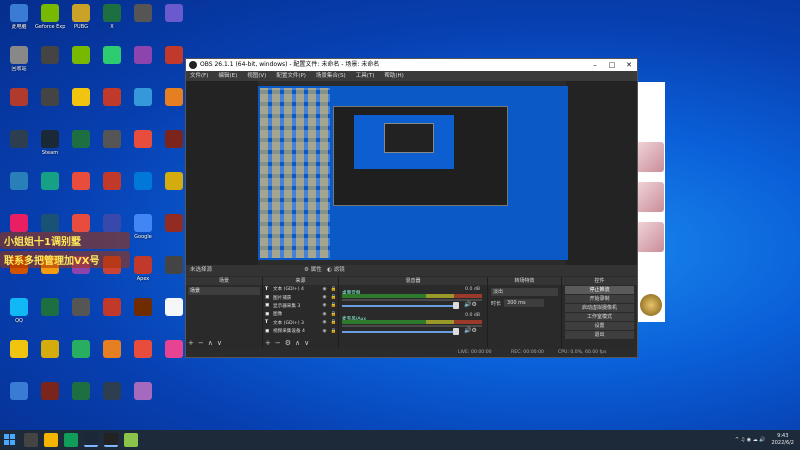 The image size is (800, 450). Describe the element at coordinates (300, 306) in the screenshot. I see `source-item: ▣ 显示器采集 3 ◉ 🔒` at that location.